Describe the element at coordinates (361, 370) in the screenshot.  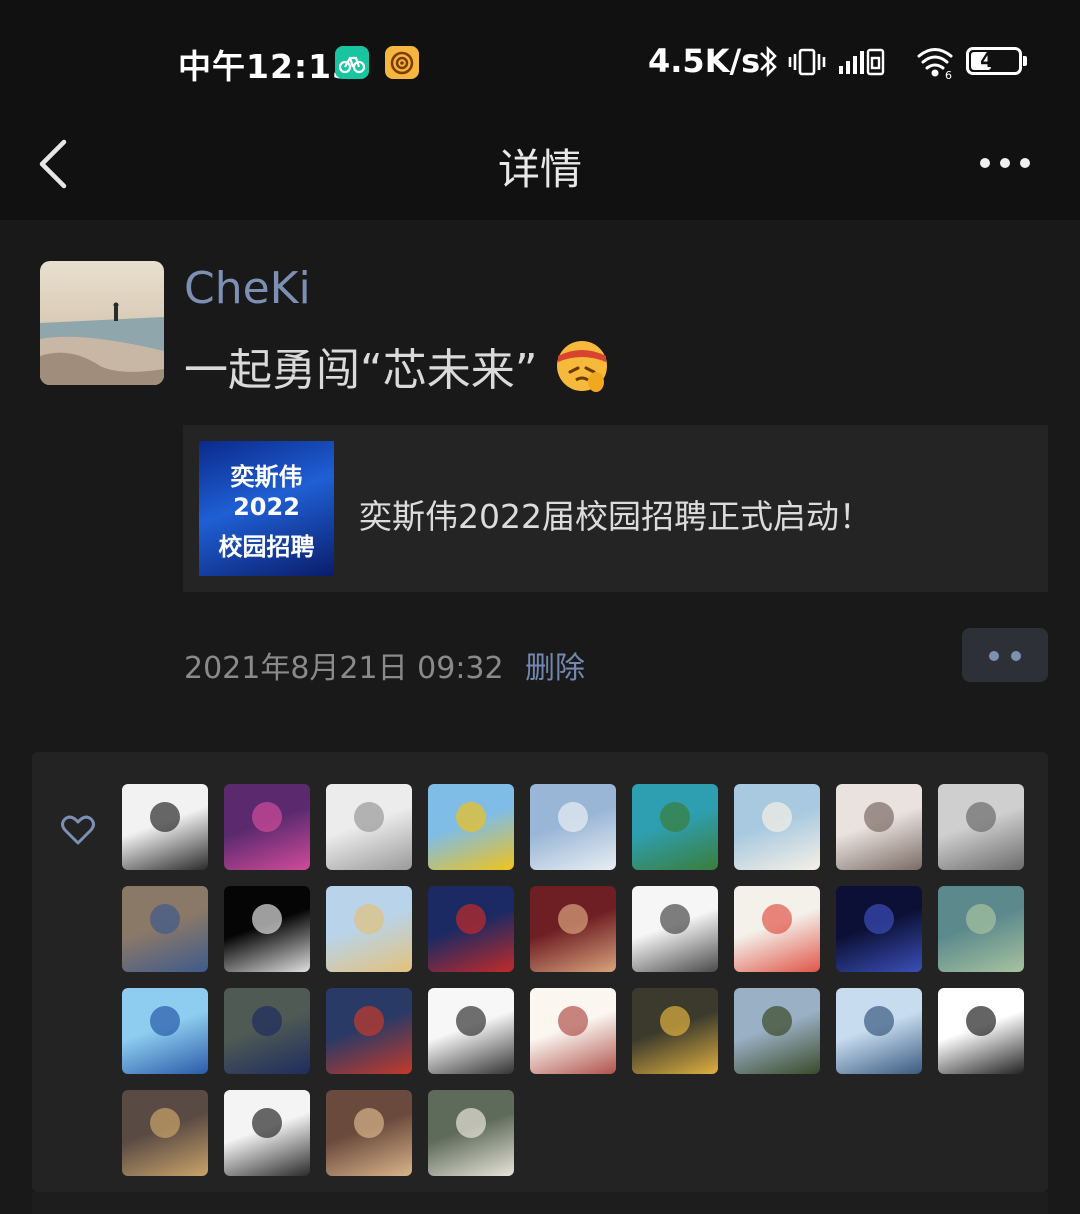
I see `post-text: 一起勇闯“芯未来”` at that location.